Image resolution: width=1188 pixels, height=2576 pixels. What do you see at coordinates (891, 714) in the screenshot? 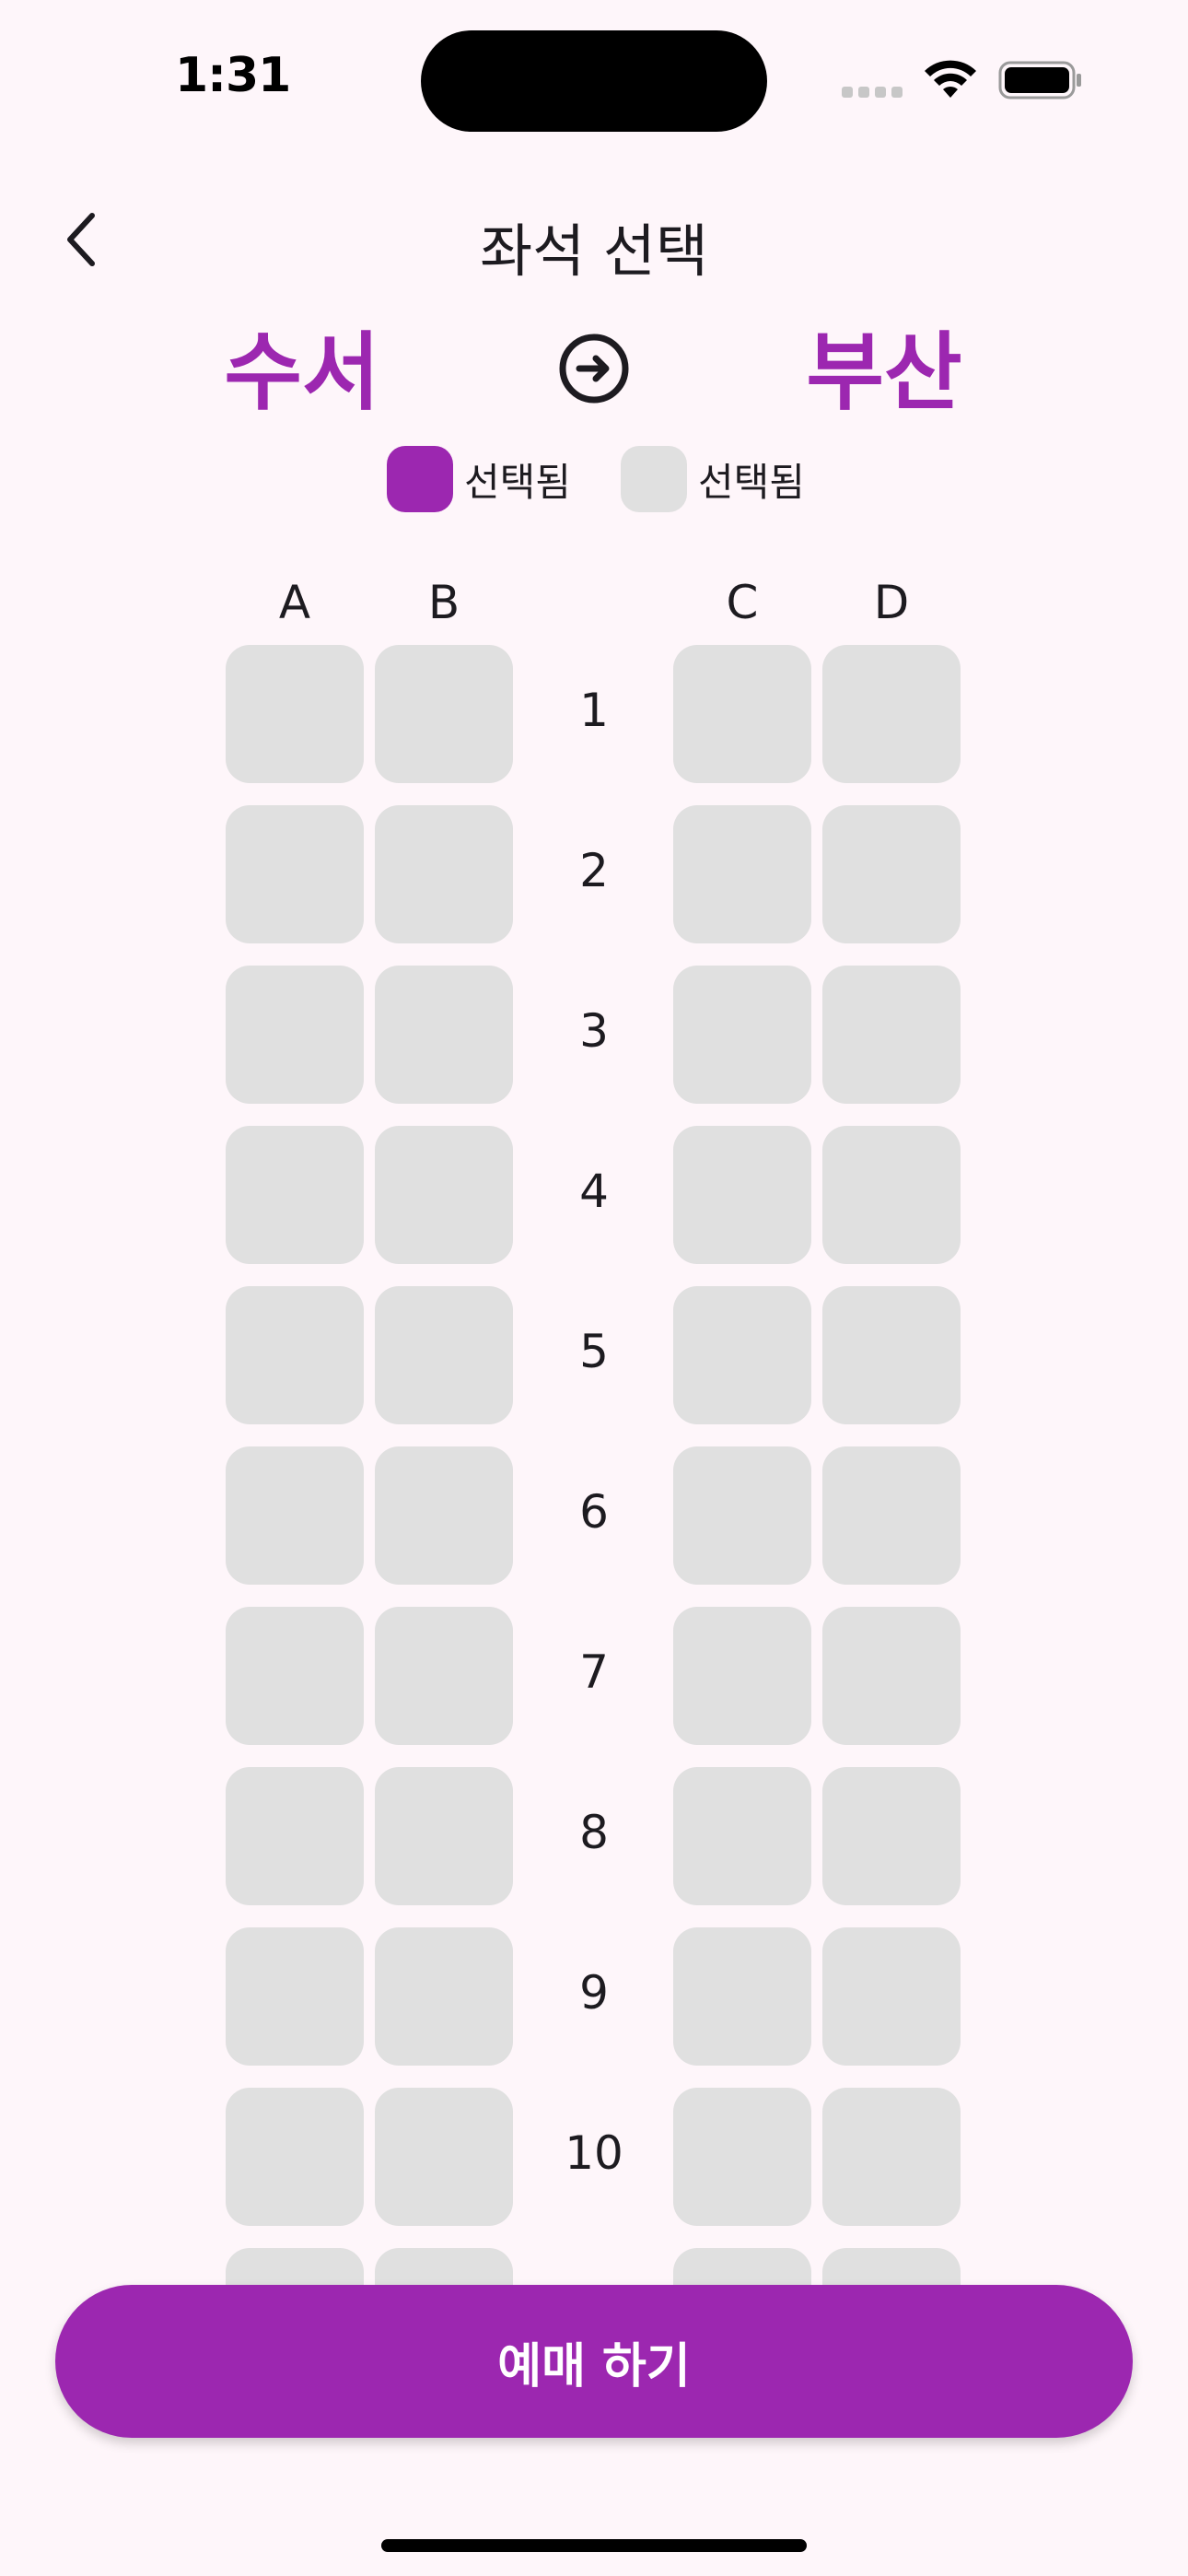
I see `seat-1-d` at bounding box center [891, 714].